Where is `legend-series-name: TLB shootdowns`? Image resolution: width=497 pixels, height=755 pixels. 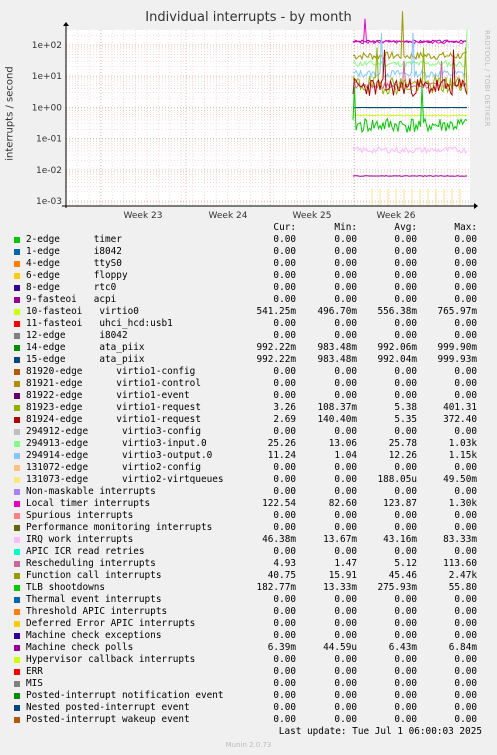
legend-series-name: TLB shootdowns is located at coordinates (66, 587).